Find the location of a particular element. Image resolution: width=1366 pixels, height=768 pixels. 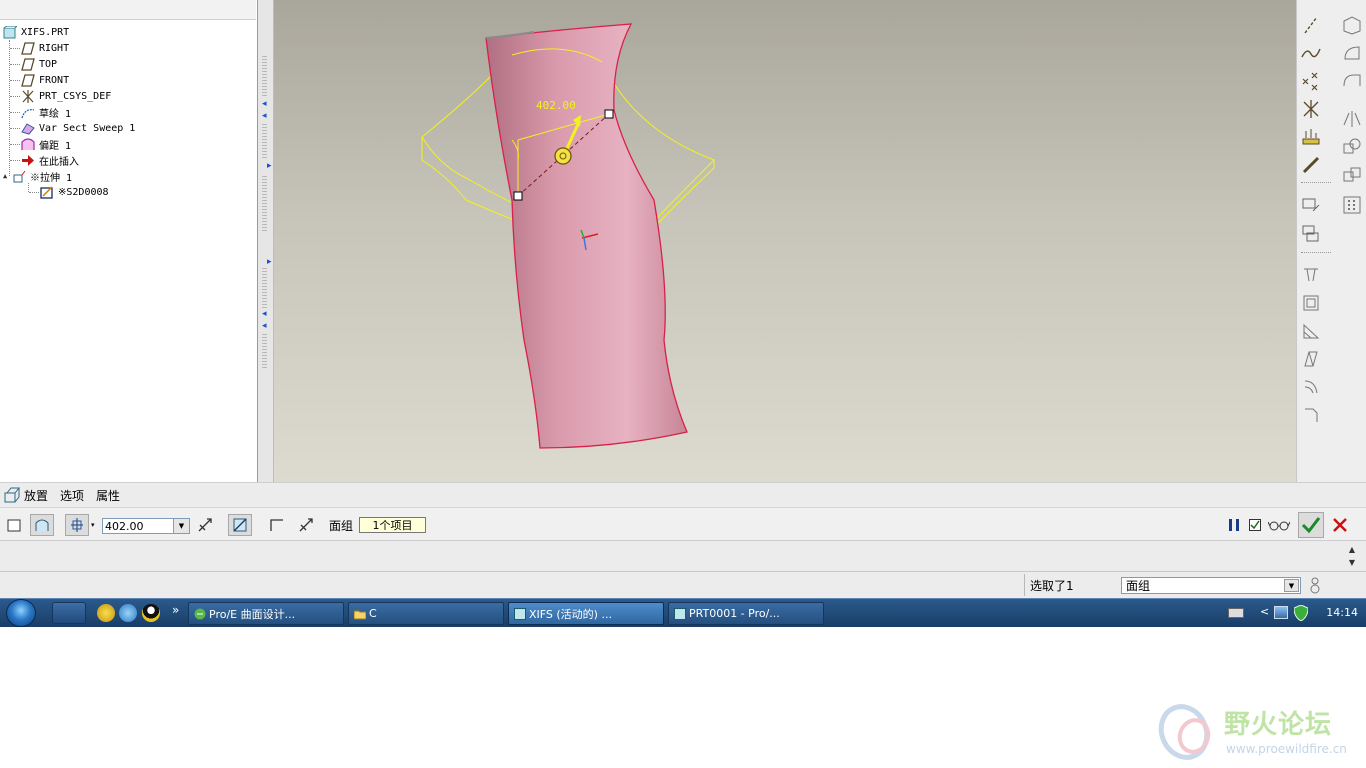

tree-node-section-sketch: ※S2D0008 is located at coordinates (74, 192).